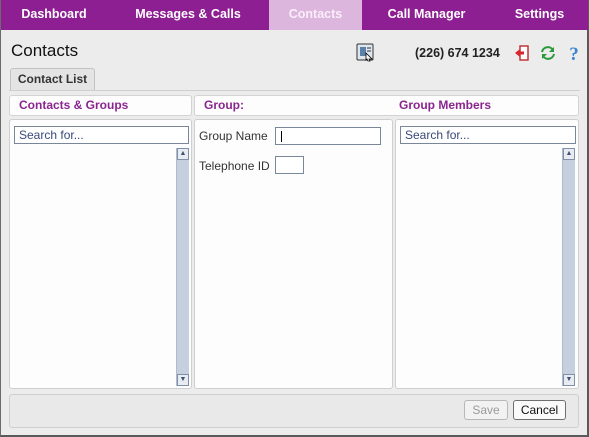 The image size is (589, 437). I want to click on phone-number: (226) 674 1234, so click(457, 53).